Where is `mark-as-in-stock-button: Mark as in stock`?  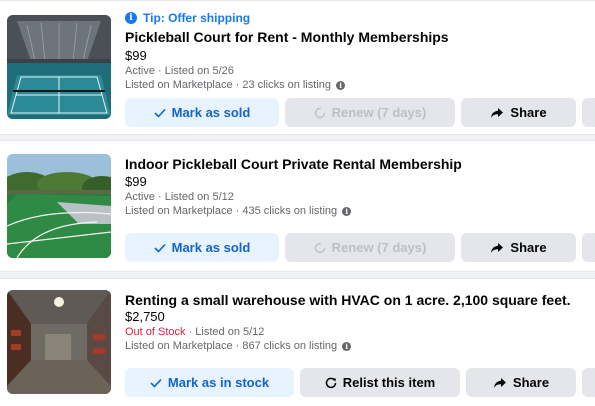
mark-as-in-stock-button: Mark as in stock is located at coordinates (209, 382).